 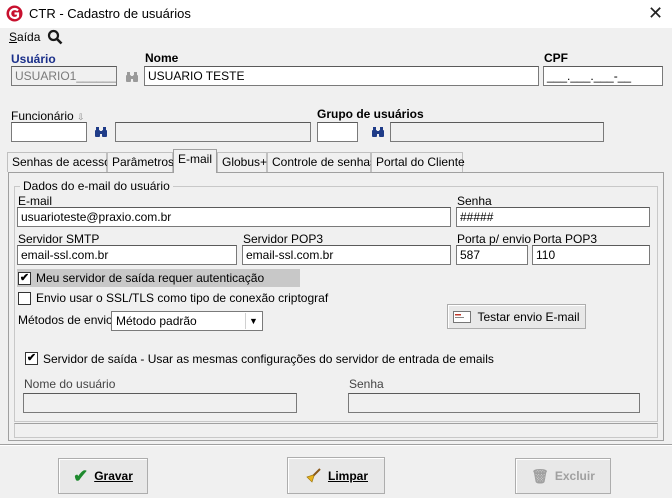 I want to click on tab-email: E-mail, so click(x=195, y=161).